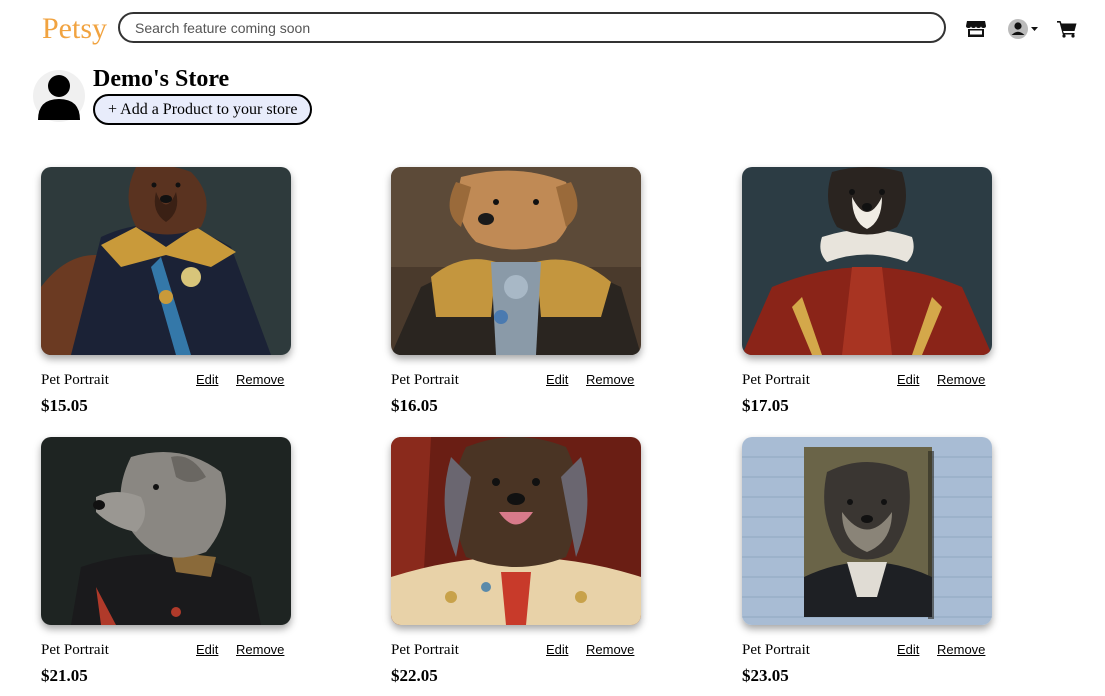 The image size is (1105, 696). Describe the element at coordinates (765, 675) in the screenshot. I see `product-price: $23.05` at that location.